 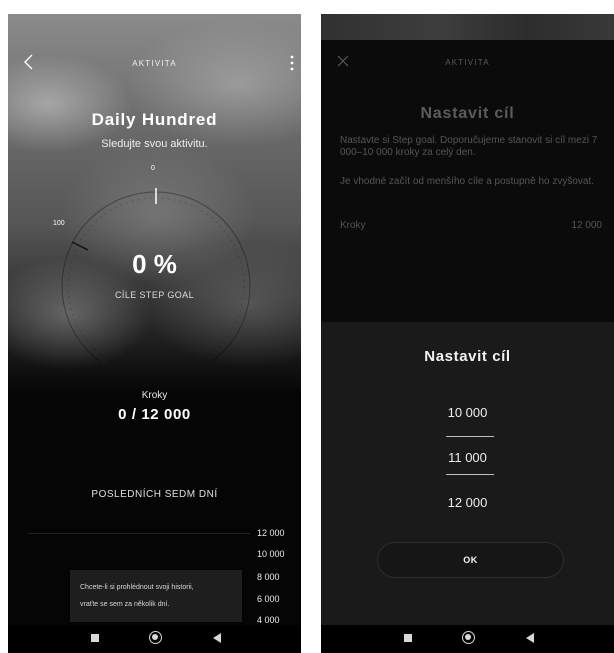 What do you see at coordinates (154, 264) in the screenshot?
I see `goal-percent: 0 %` at bounding box center [154, 264].